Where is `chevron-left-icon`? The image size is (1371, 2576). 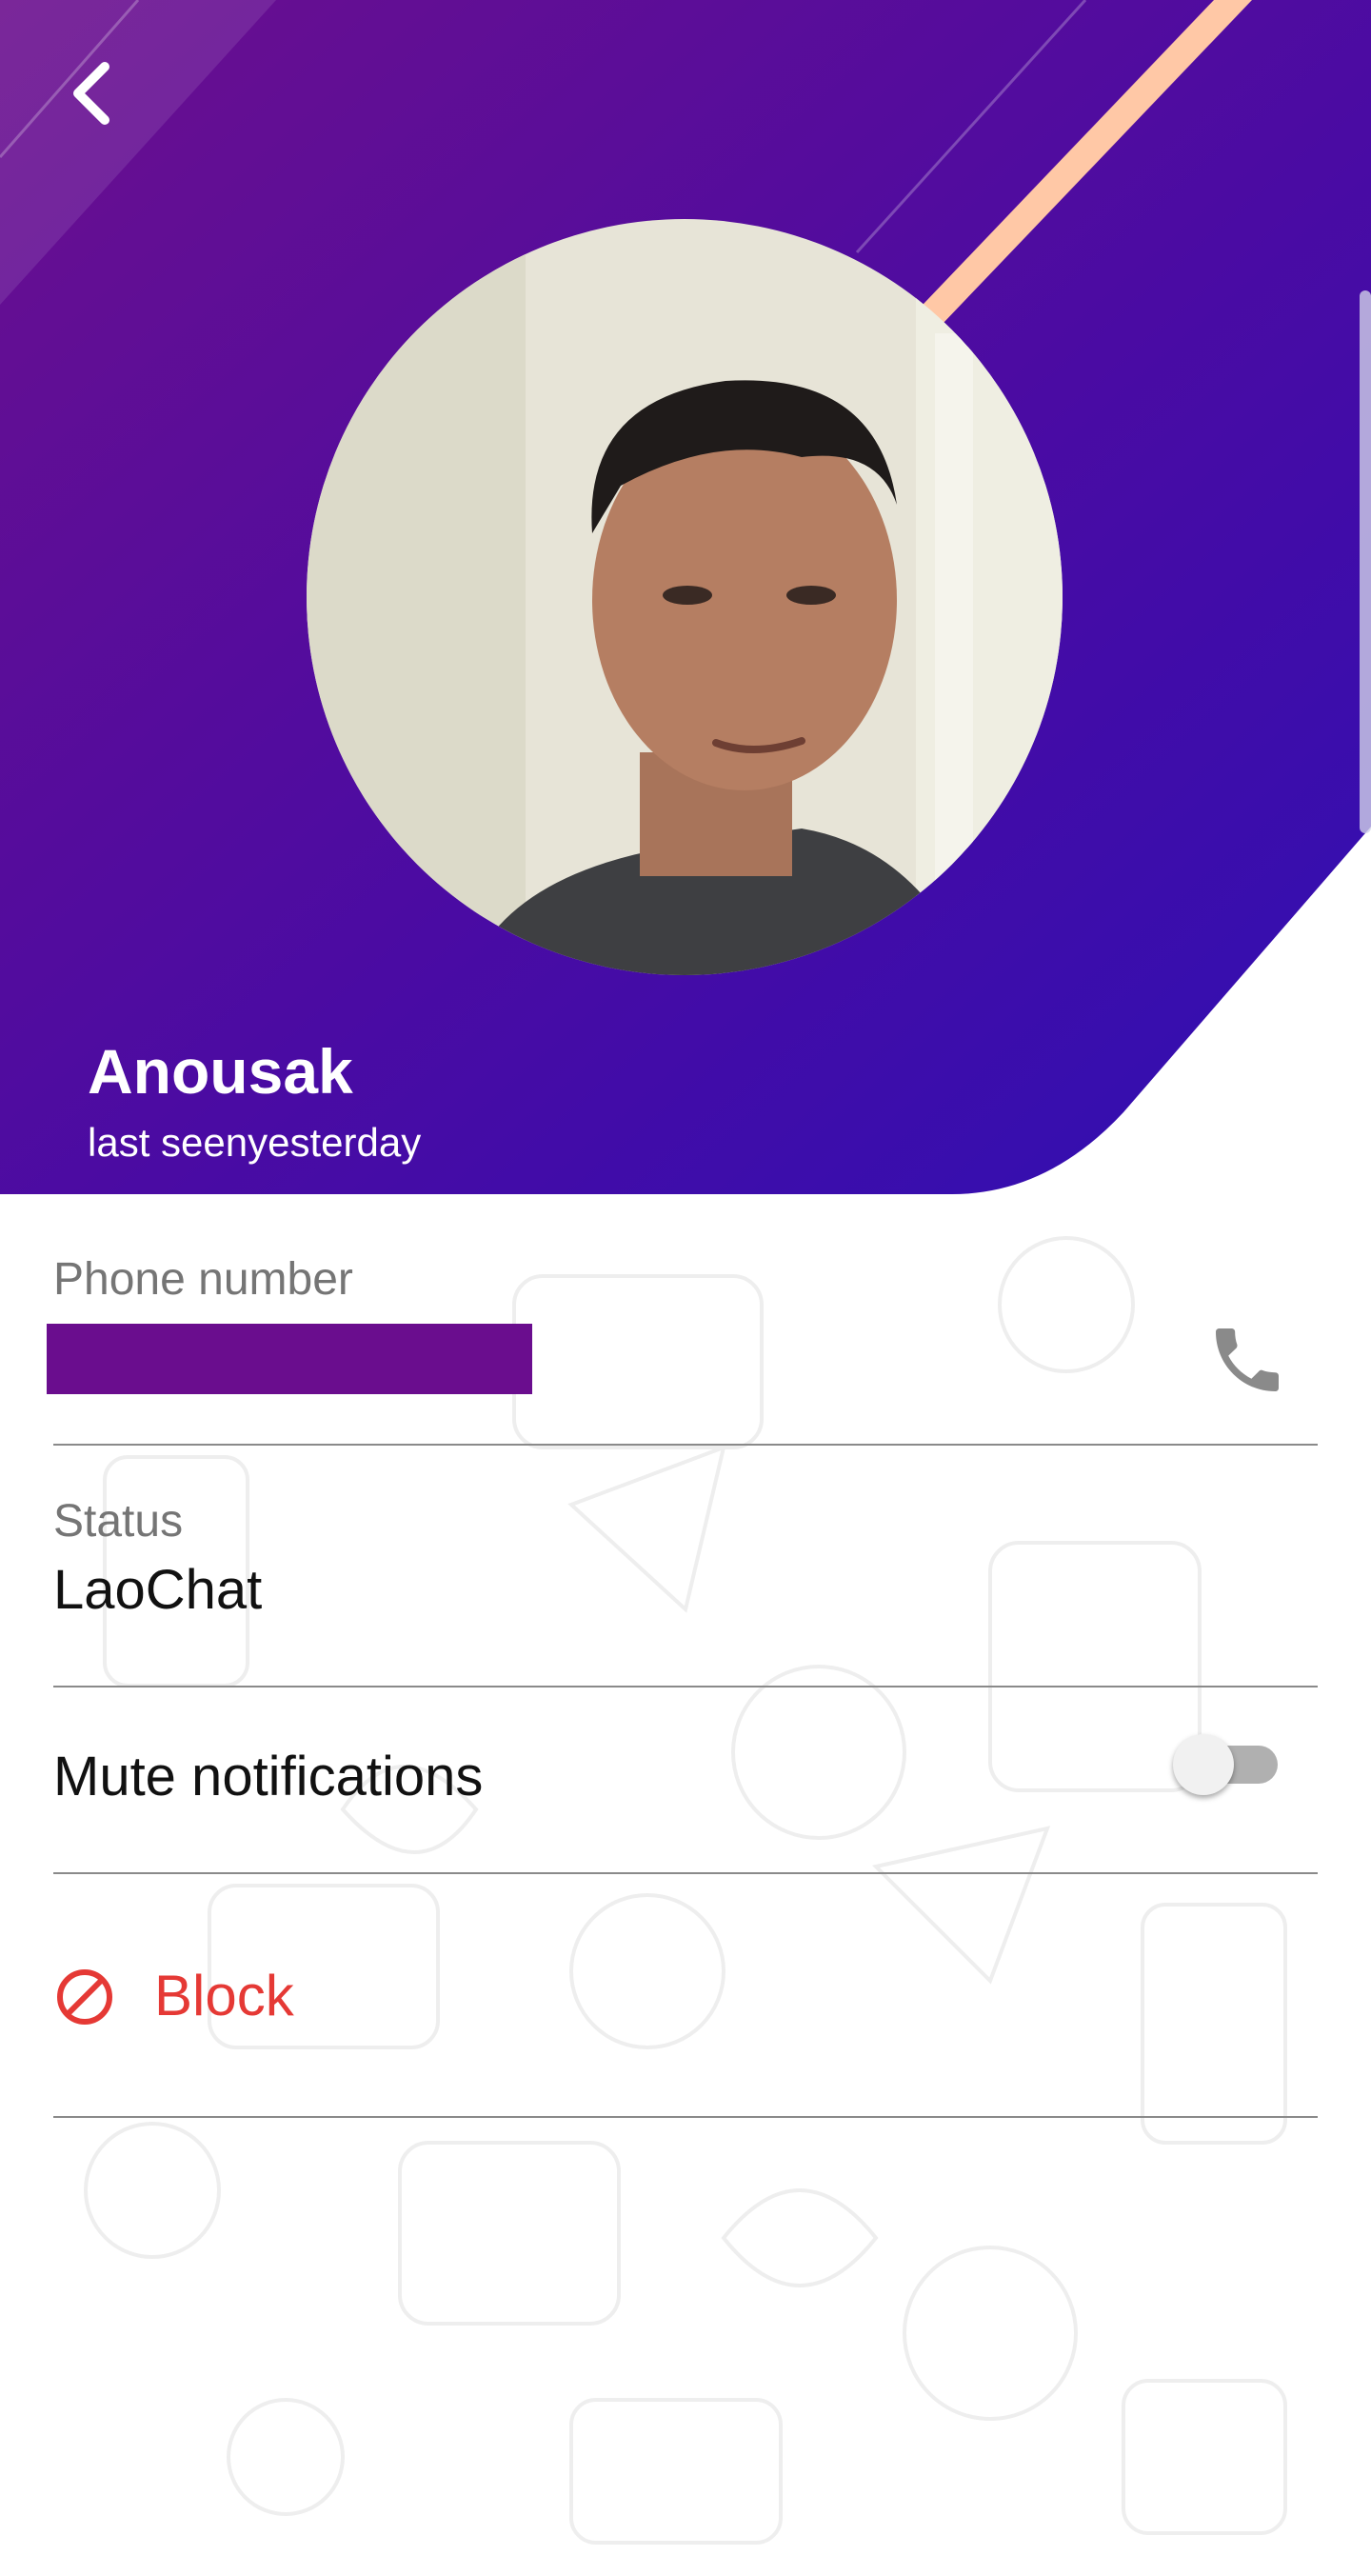 chevron-left-icon is located at coordinates (91, 93).